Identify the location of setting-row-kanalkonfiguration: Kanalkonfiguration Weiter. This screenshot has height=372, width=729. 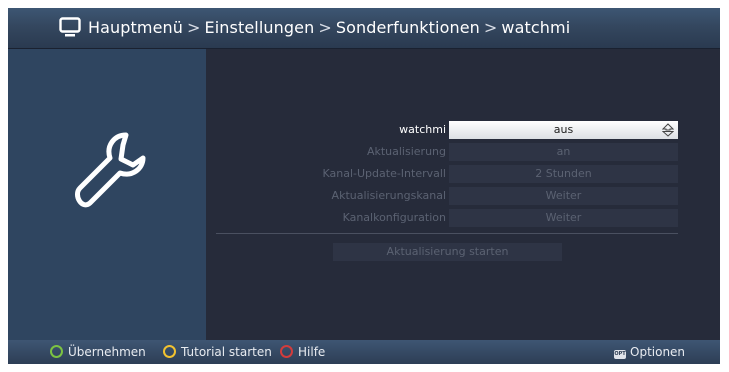
(463, 218).